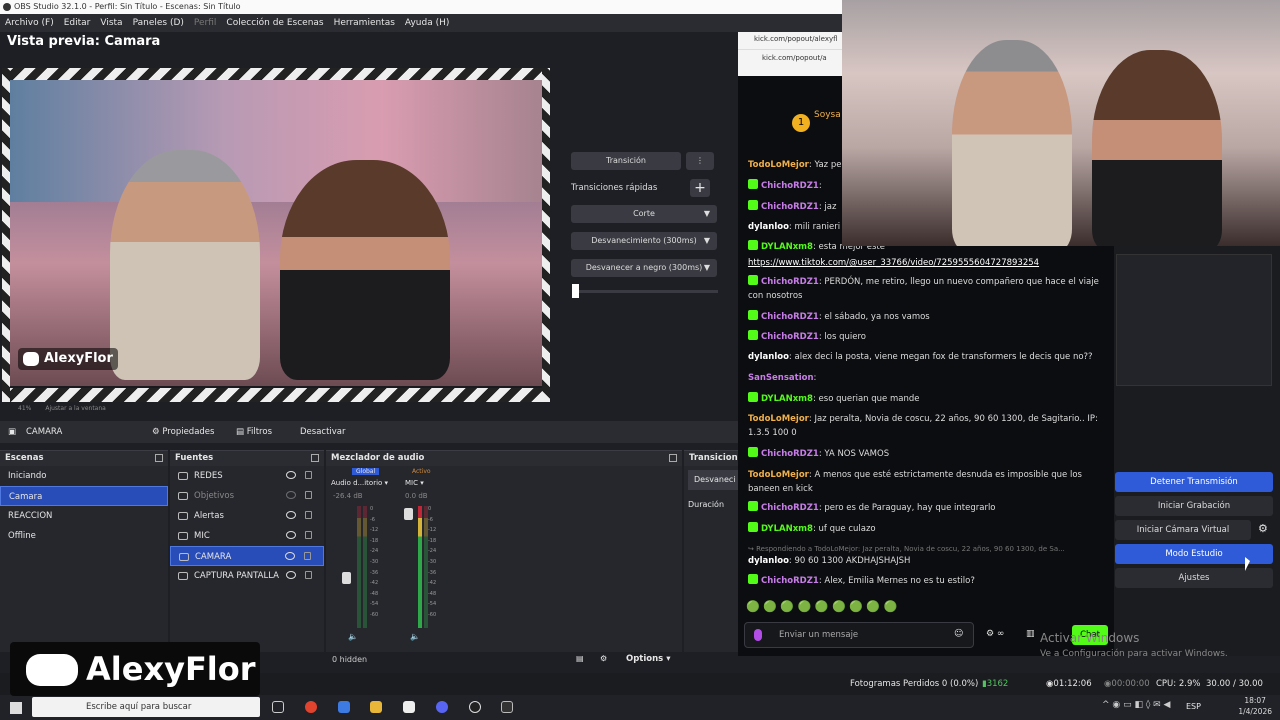 The width and height of the screenshot is (1280, 720). What do you see at coordinates (644, 214) in the screenshot?
I see `quick-transition-cut: Corte ▼` at bounding box center [644, 214].